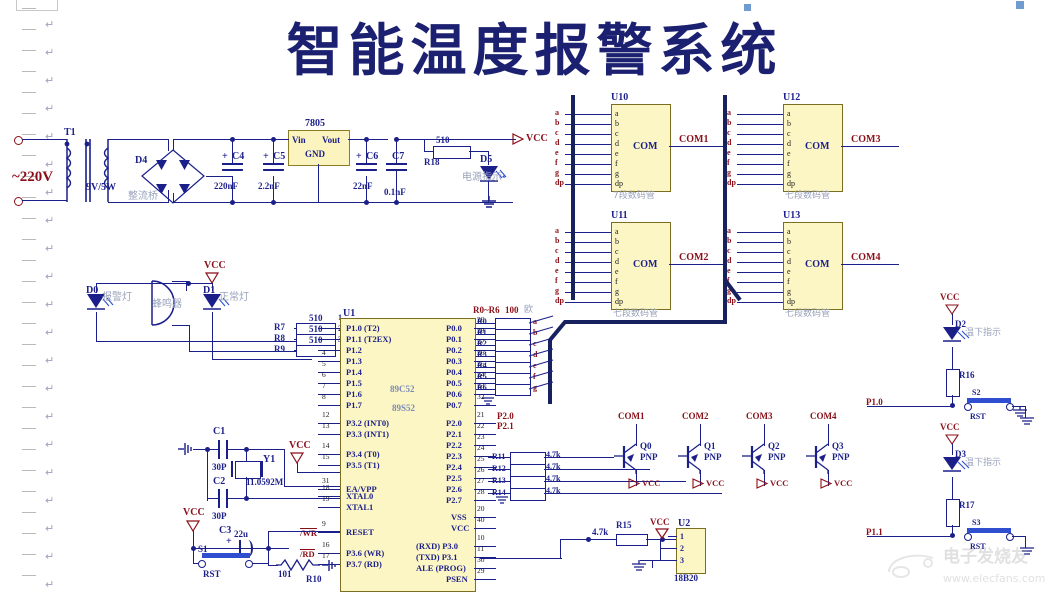  I want to click on vcc-label-sensor: VCC, so click(660, 522).